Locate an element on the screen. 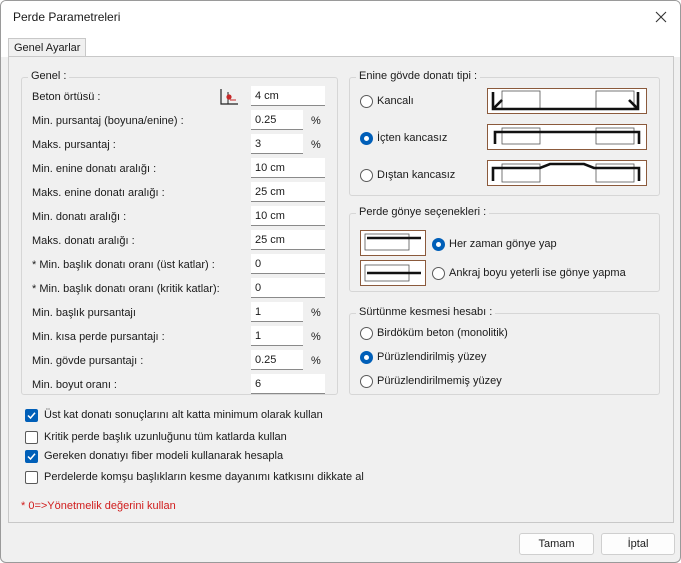  radio-icten-kancasiz: İçten kancasız is located at coordinates (403, 138).